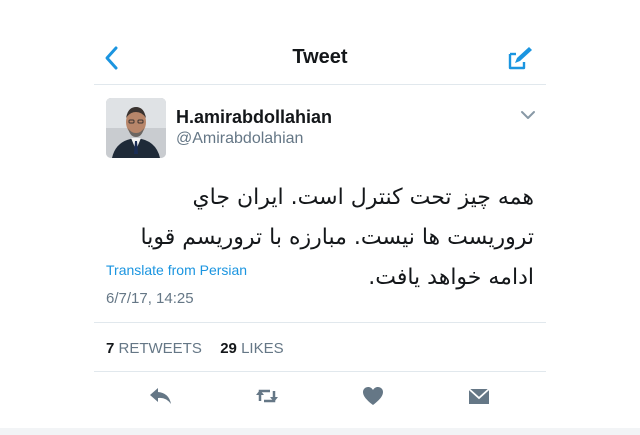 This screenshot has height=435, width=640. I want to click on like-button, so click(373, 396).